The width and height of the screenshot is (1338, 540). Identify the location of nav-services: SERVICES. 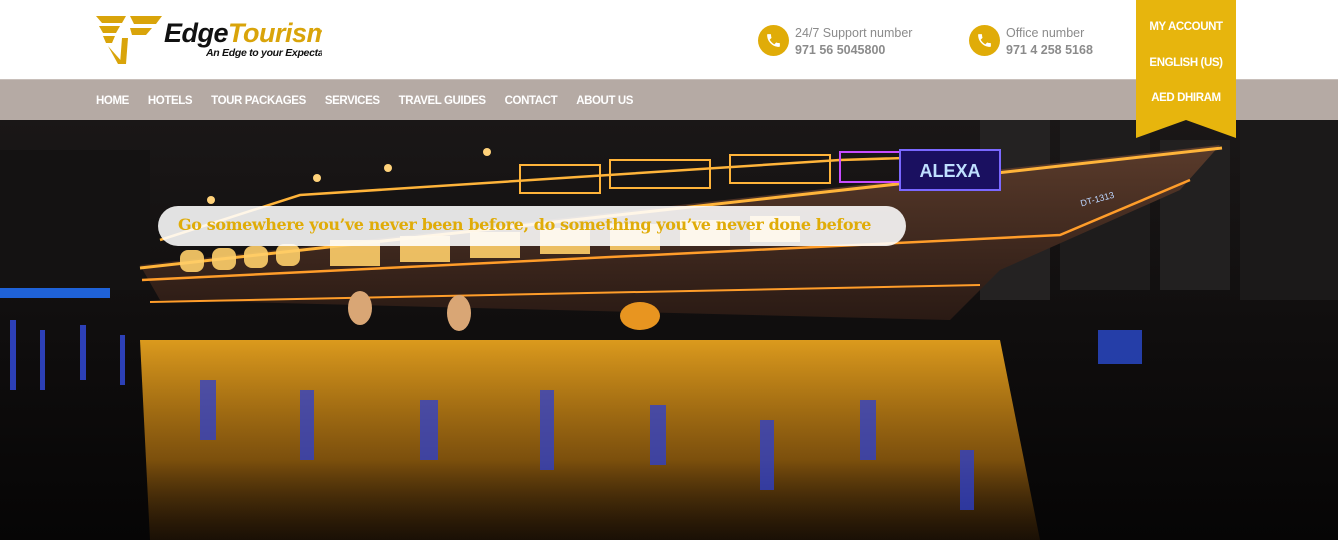
(352, 101).